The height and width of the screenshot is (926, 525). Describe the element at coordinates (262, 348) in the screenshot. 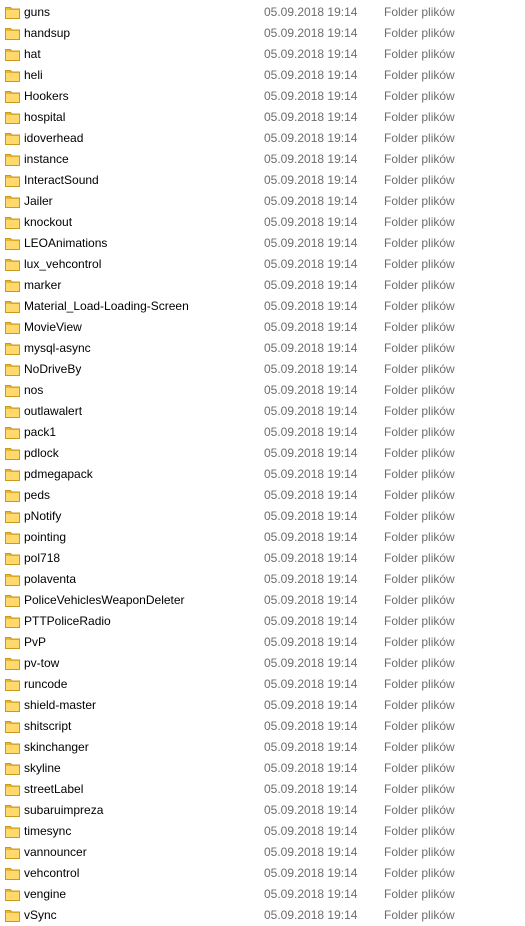

I see `file-row: mysql-async 05.09.2018 19:14 Folder plików` at that location.